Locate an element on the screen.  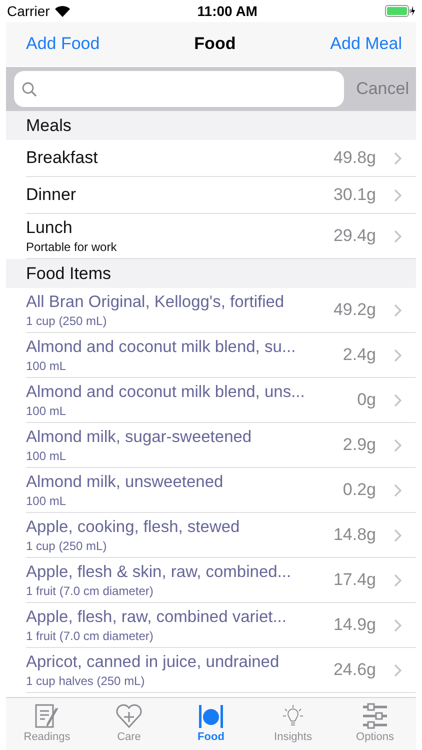
tab-item: Options is located at coordinates (375, 724).